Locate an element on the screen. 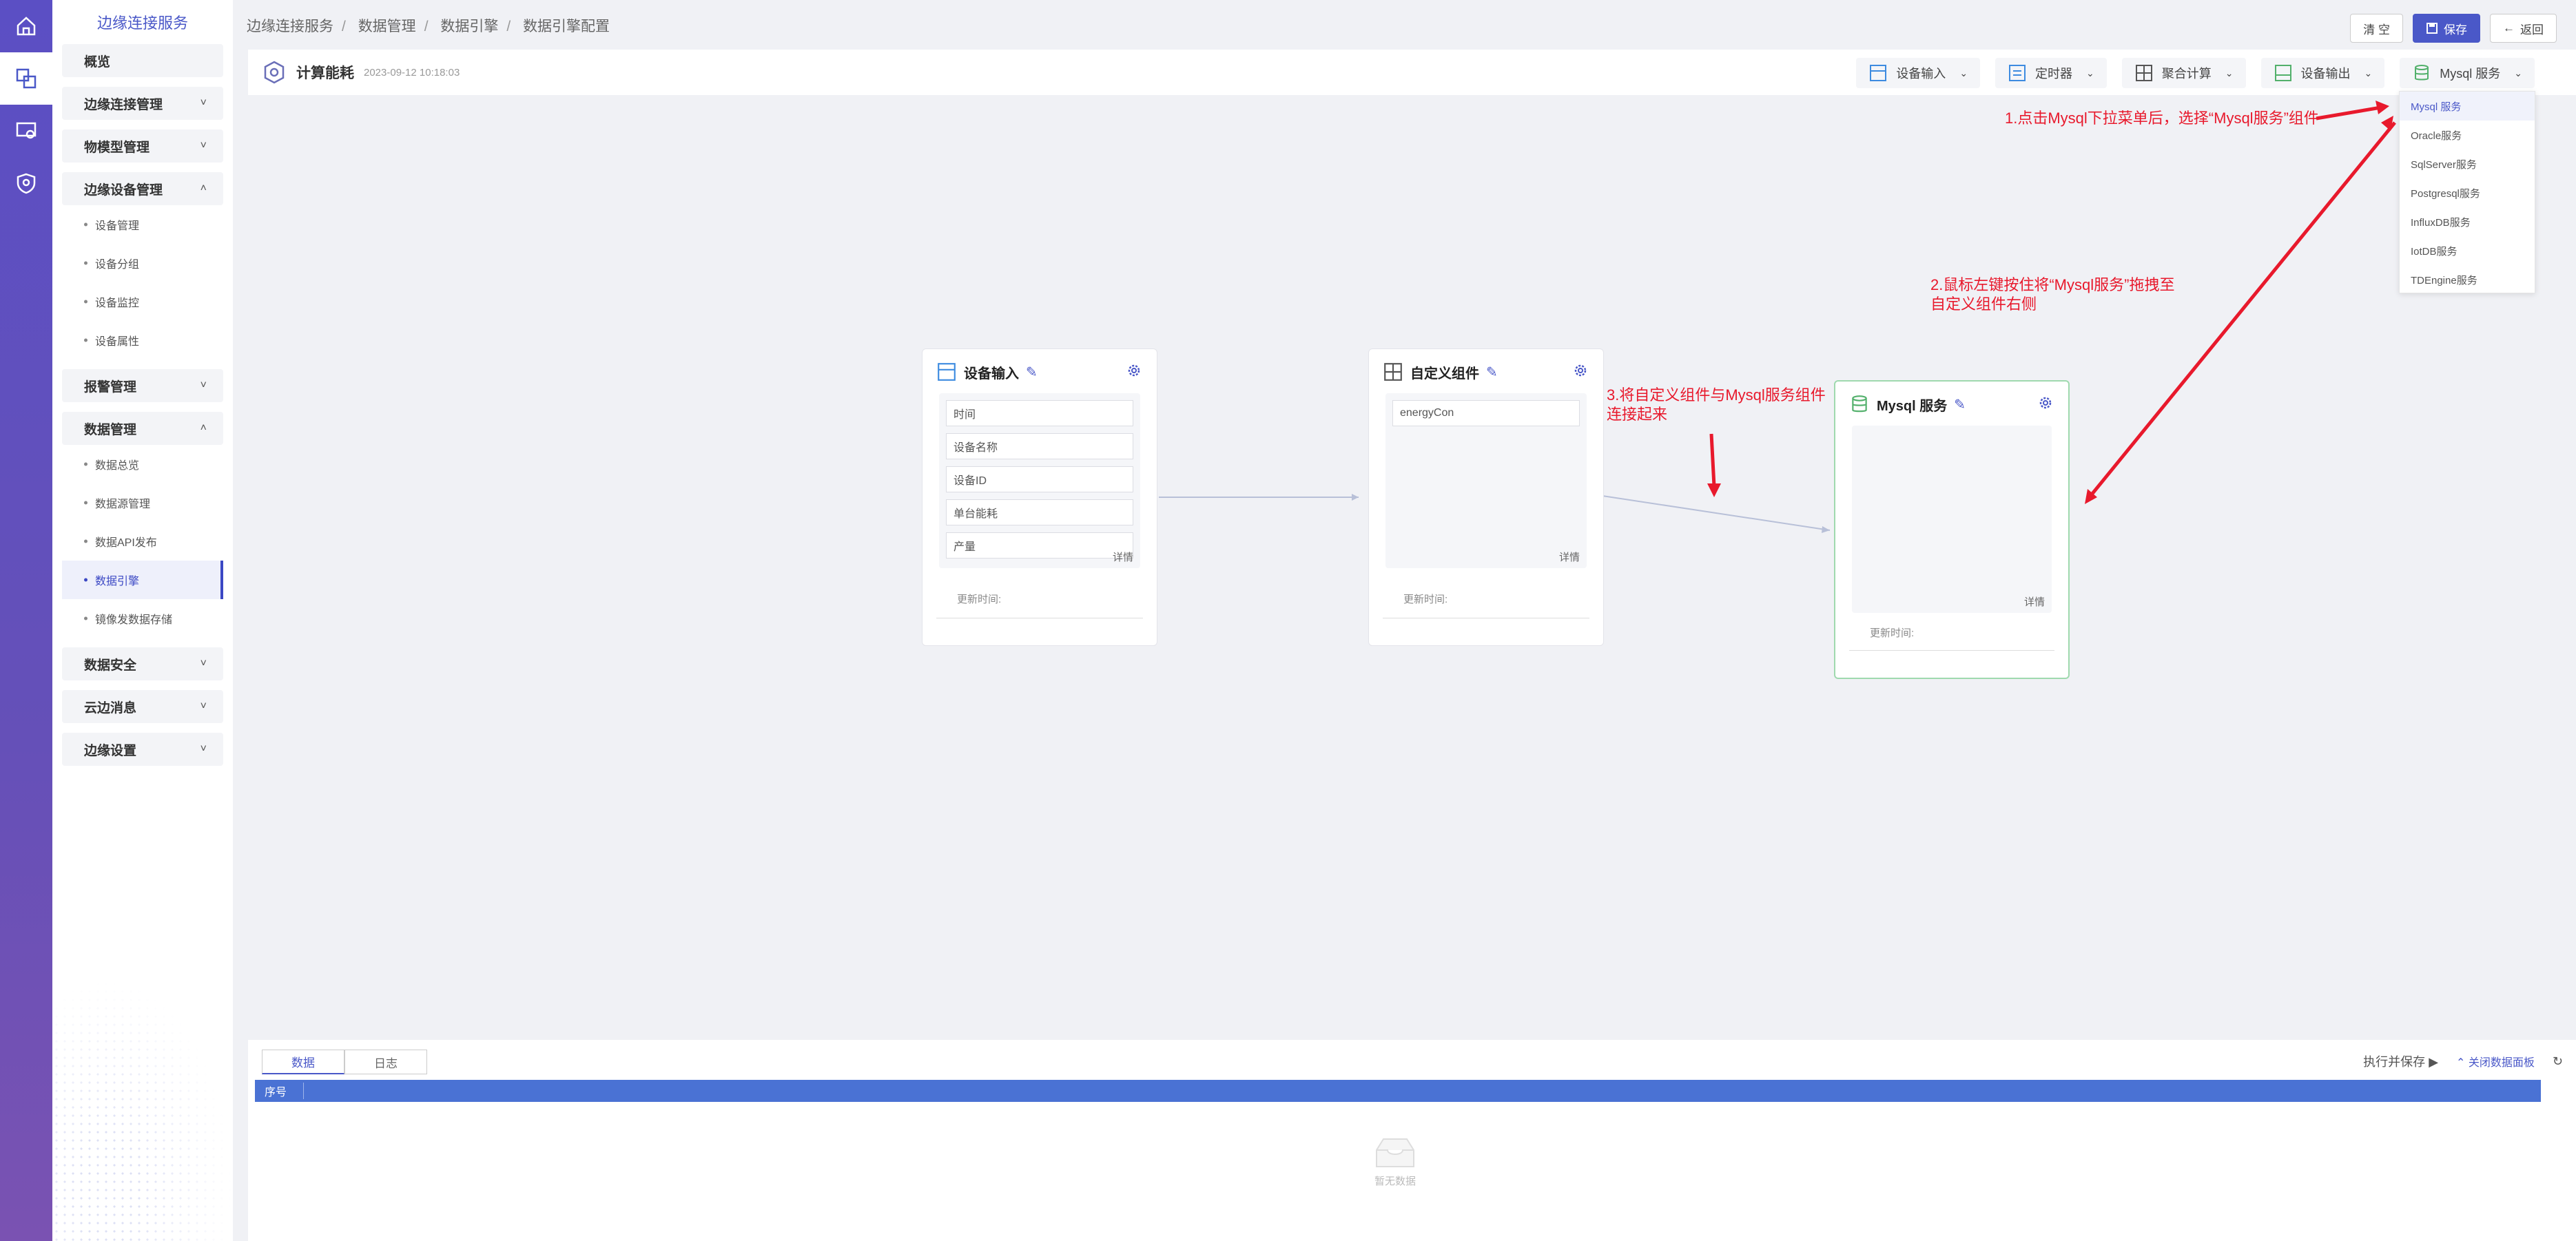 Image resolution: width=2576 pixels, height=1241 pixels. shield-icon is located at coordinates (26, 183).